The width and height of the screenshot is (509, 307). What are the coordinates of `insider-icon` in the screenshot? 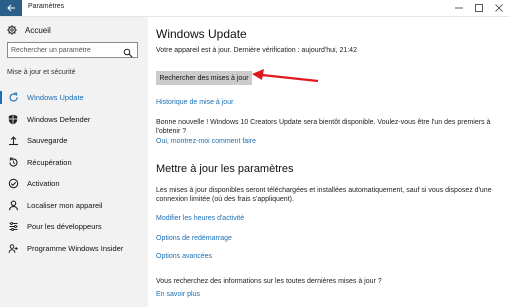 It's located at (13, 248).